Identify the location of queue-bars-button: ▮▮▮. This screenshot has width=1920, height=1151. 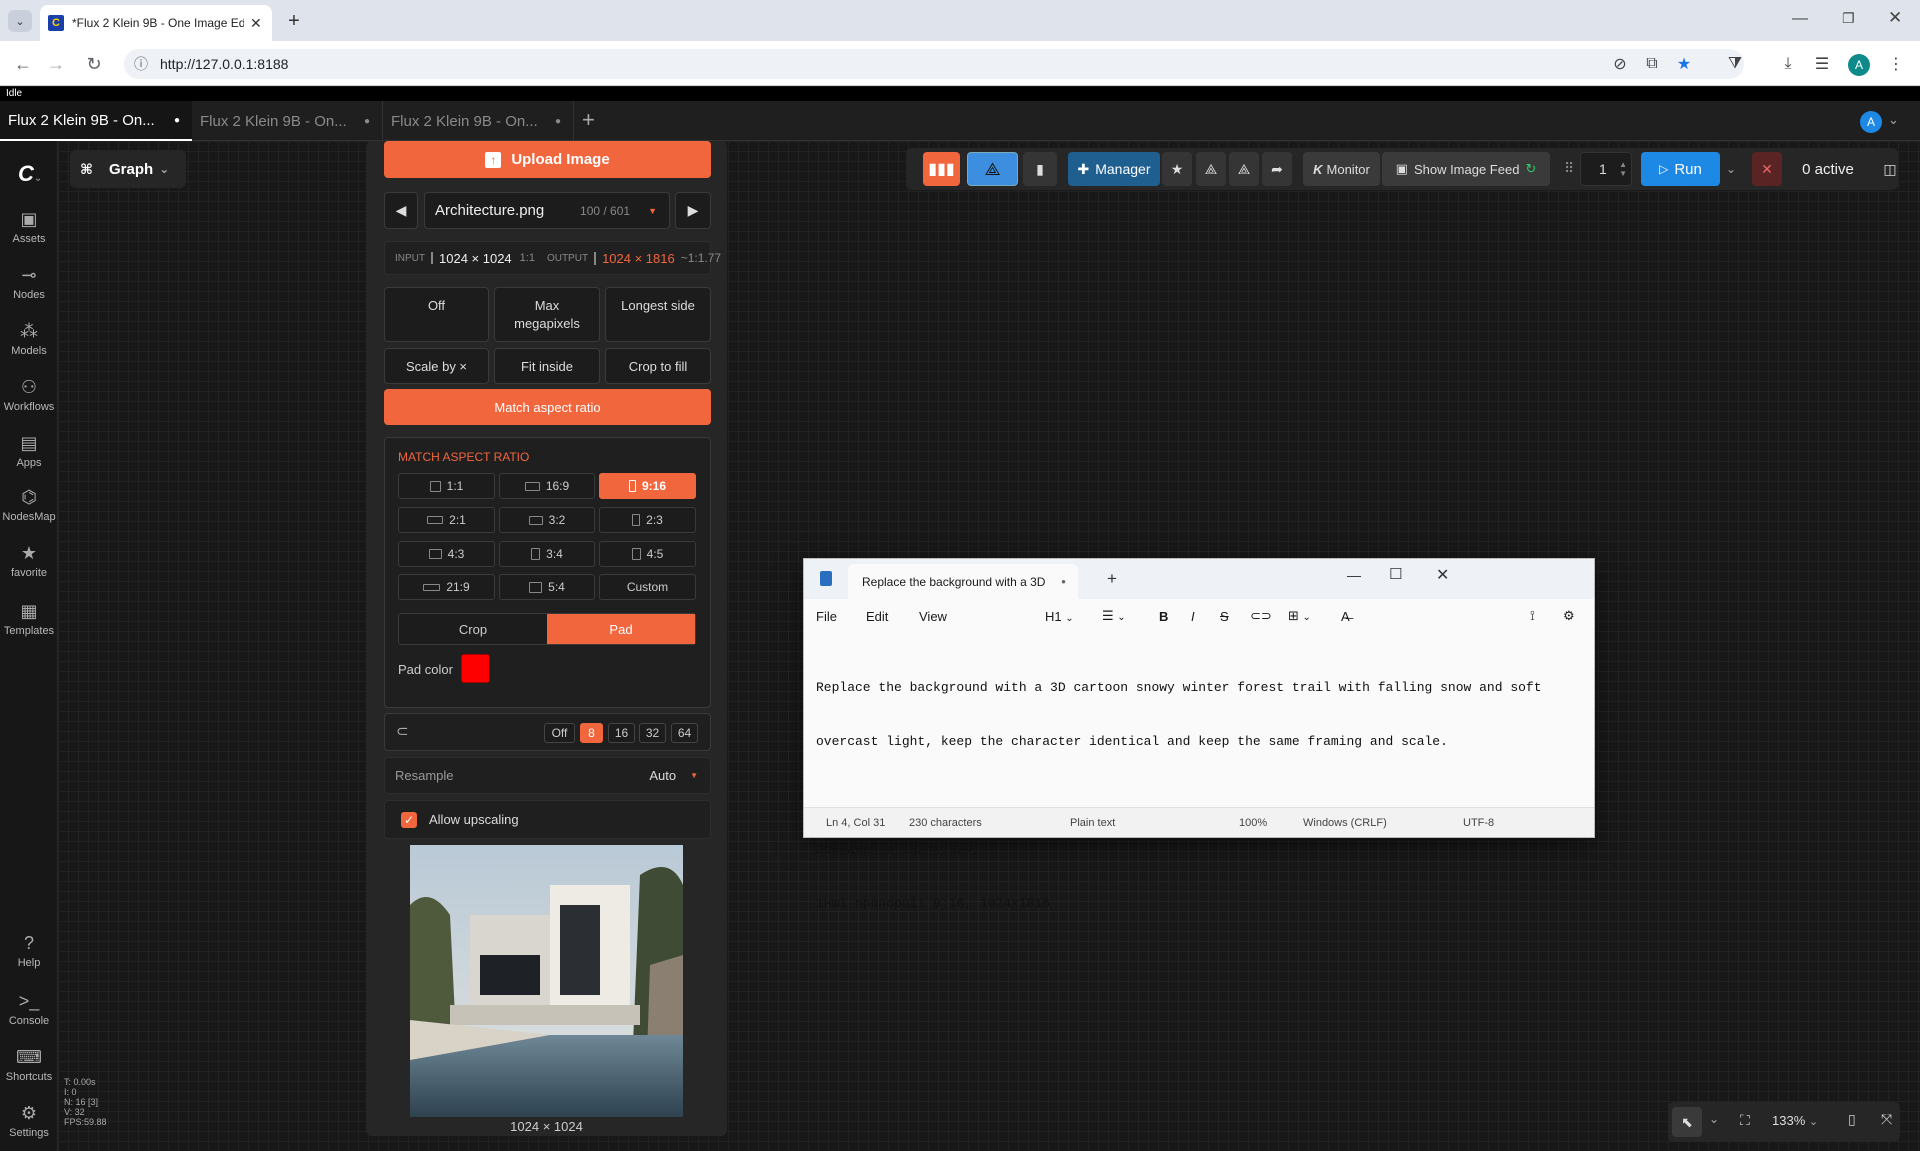
(941, 169).